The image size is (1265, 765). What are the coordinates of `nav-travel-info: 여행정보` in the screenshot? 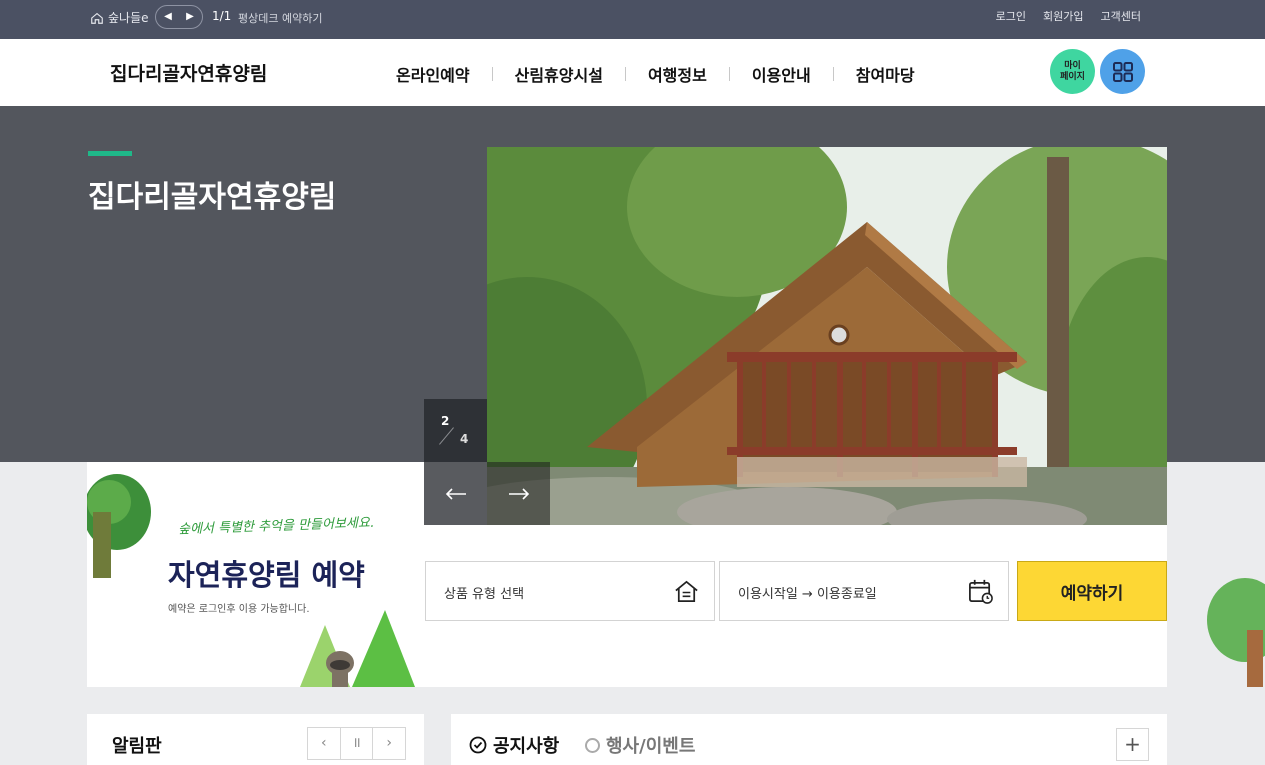 It's located at (677, 74).